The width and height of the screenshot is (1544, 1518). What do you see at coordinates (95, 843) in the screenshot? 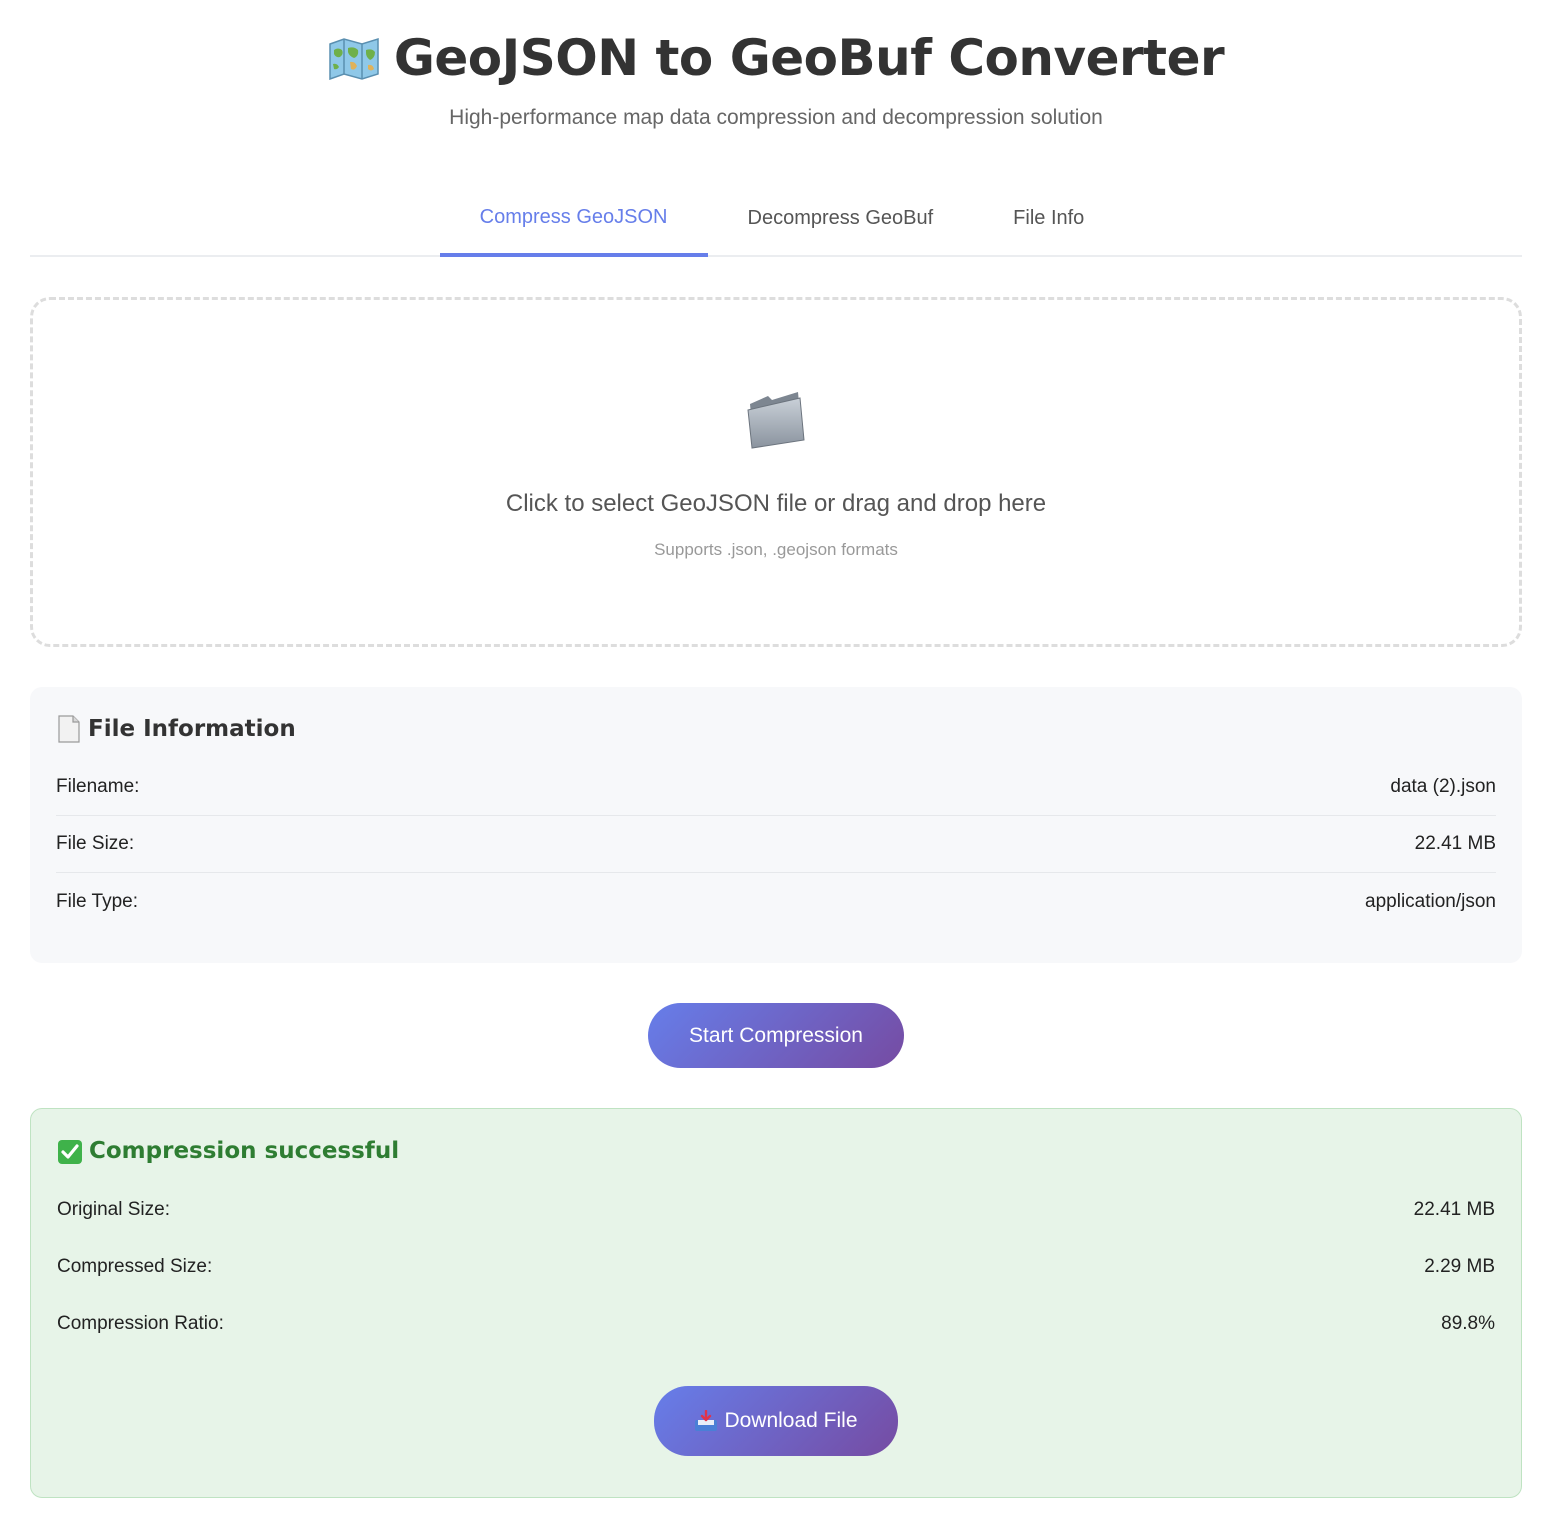
I see `file-size-label: File Size:` at bounding box center [95, 843].